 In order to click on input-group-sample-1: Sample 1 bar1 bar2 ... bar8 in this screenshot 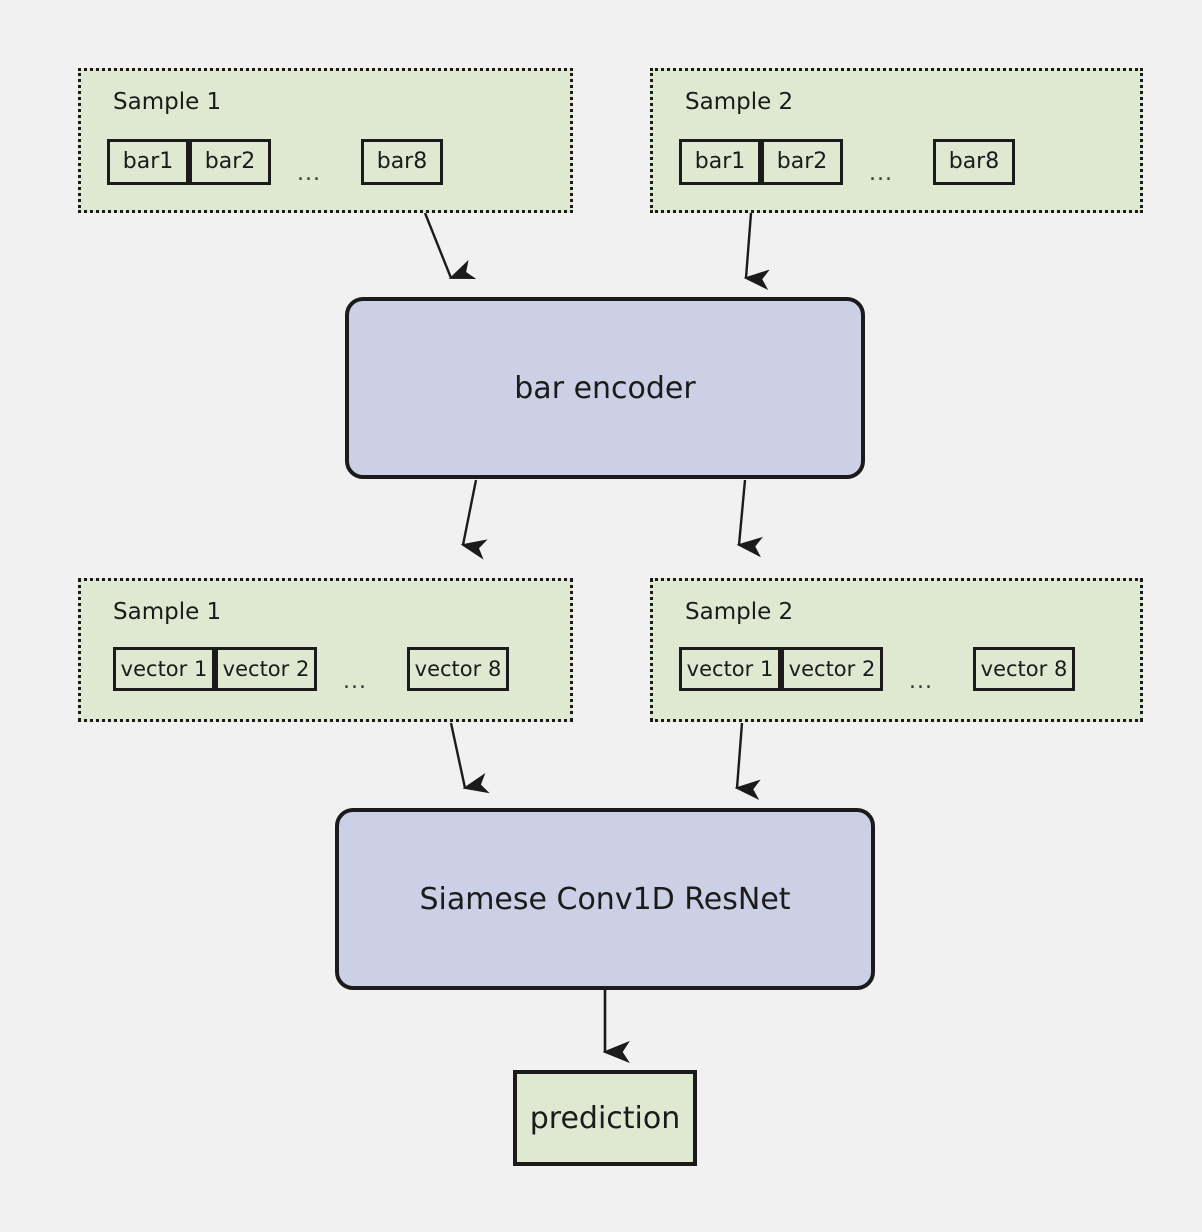, I will do `click(325, 140)`.